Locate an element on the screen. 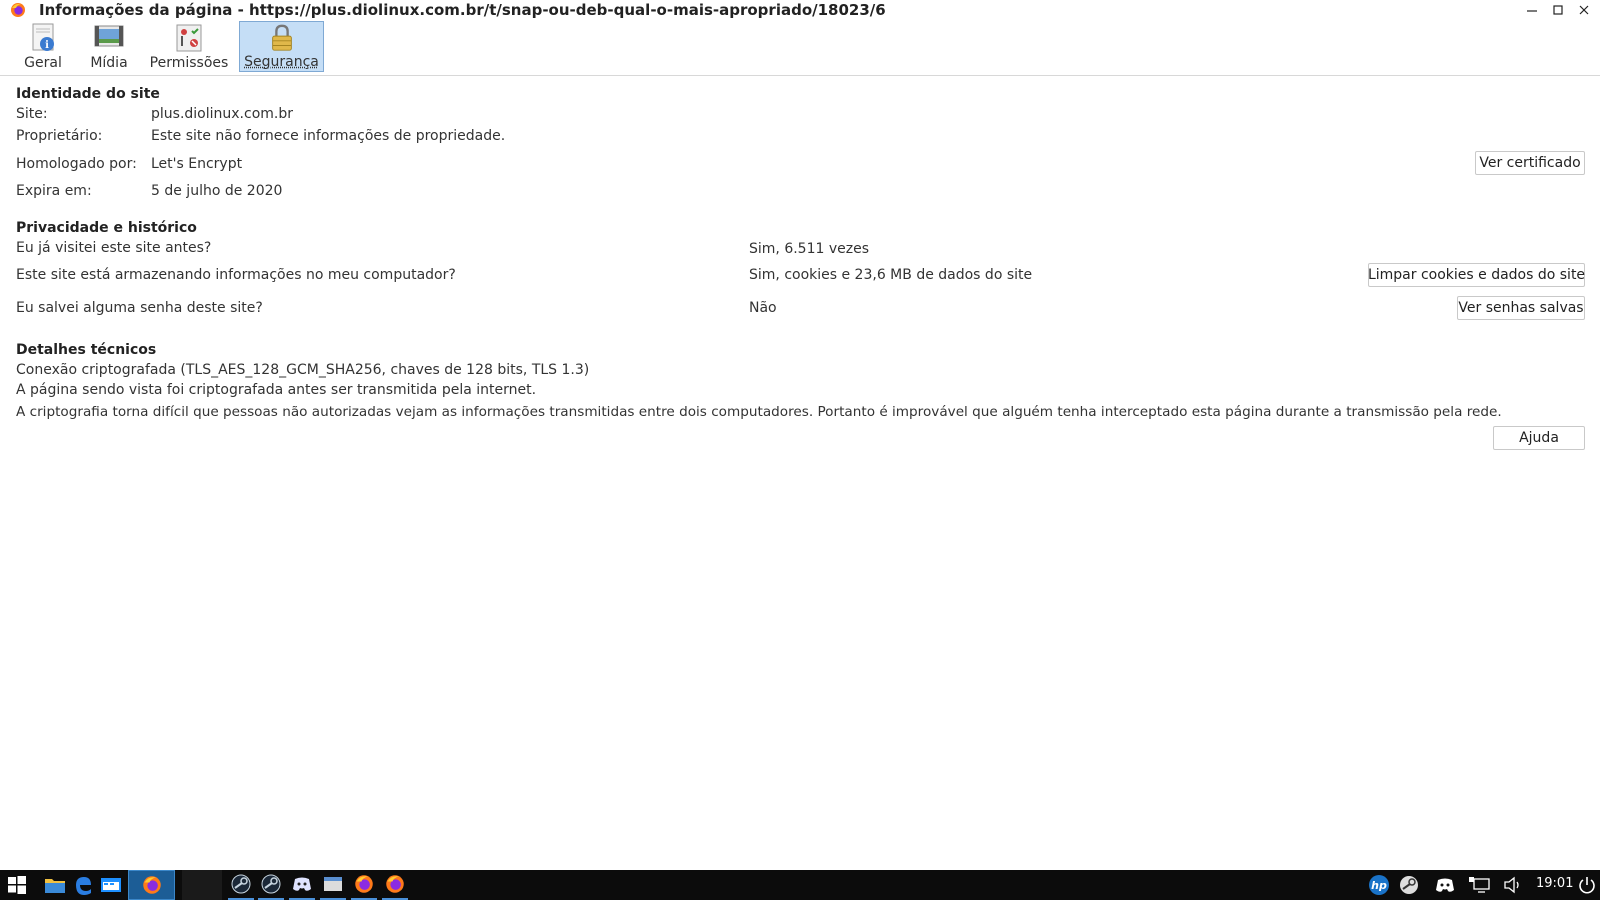  info-document-icon: i is located at coordinates (43, 37).